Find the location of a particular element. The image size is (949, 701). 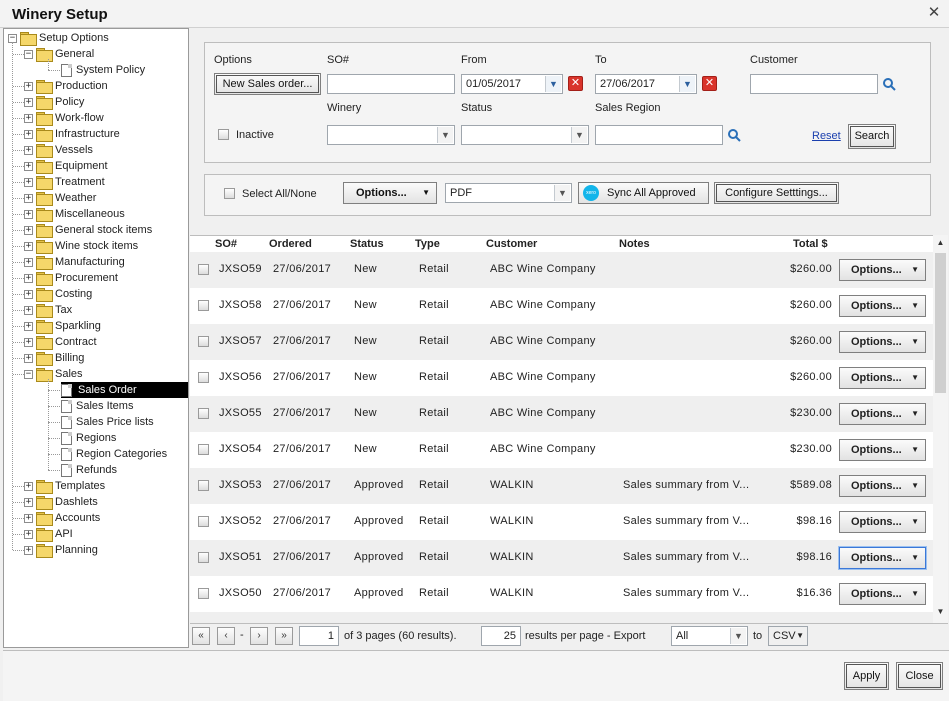

close-window-icon: ✕ is located at coordinates (934, 12).